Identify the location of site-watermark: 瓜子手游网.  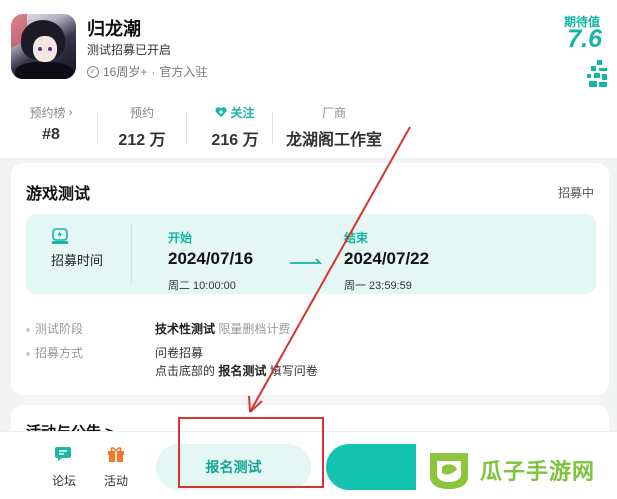
(513, 469).